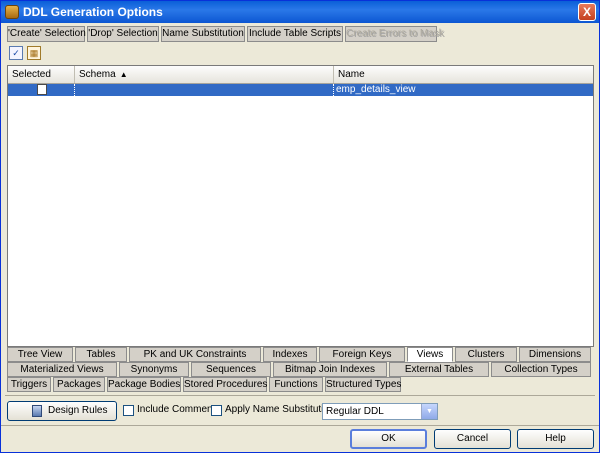 The width and height of the screenshot is (600, 453). What do you see at coordinates (204, 90) in the screenshot?
I see `row-schema-cell` at bounding box center [204, 90].